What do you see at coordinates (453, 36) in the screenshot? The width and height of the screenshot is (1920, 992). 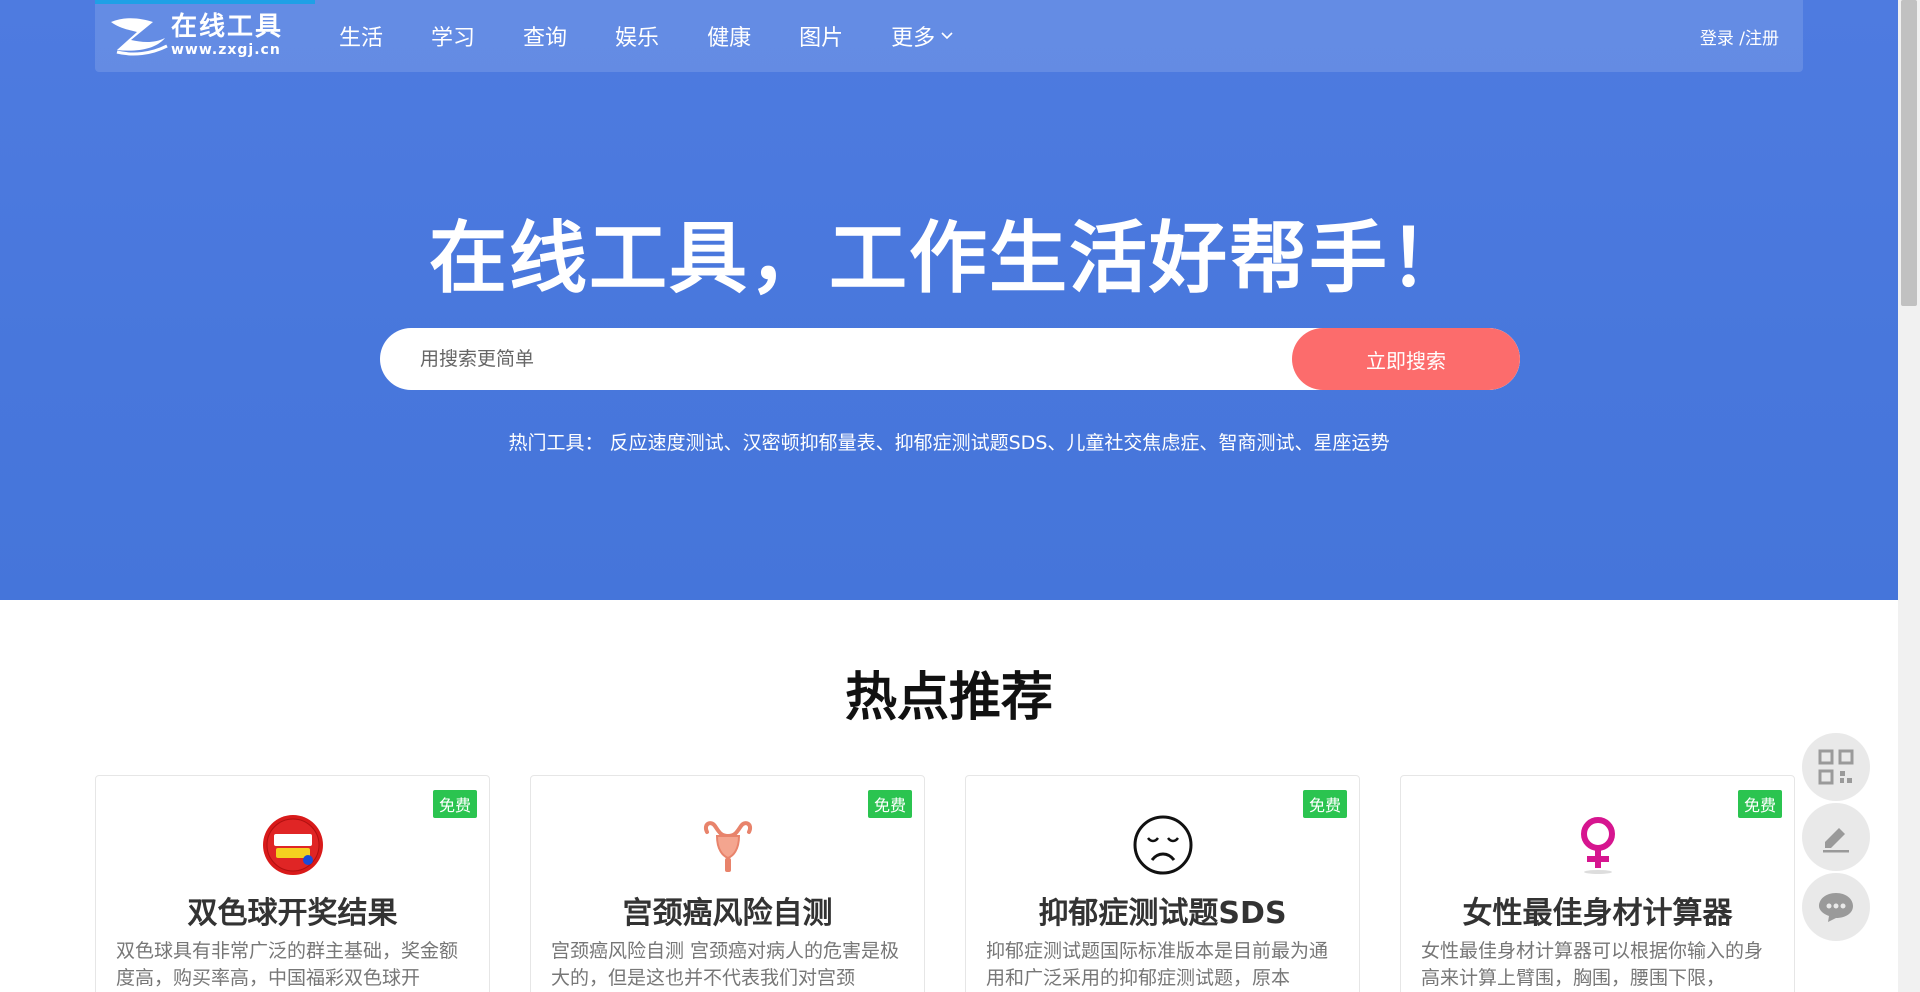 I see `nav-item-study: 学习` at bounding box center [453, 36].